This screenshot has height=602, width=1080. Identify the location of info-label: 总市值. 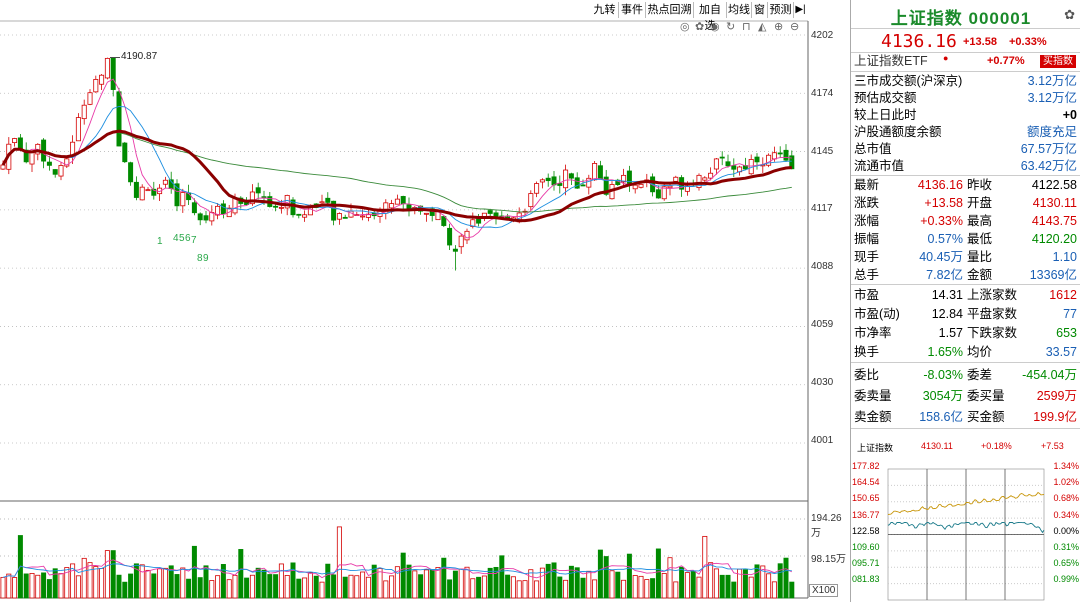
(873, 149).